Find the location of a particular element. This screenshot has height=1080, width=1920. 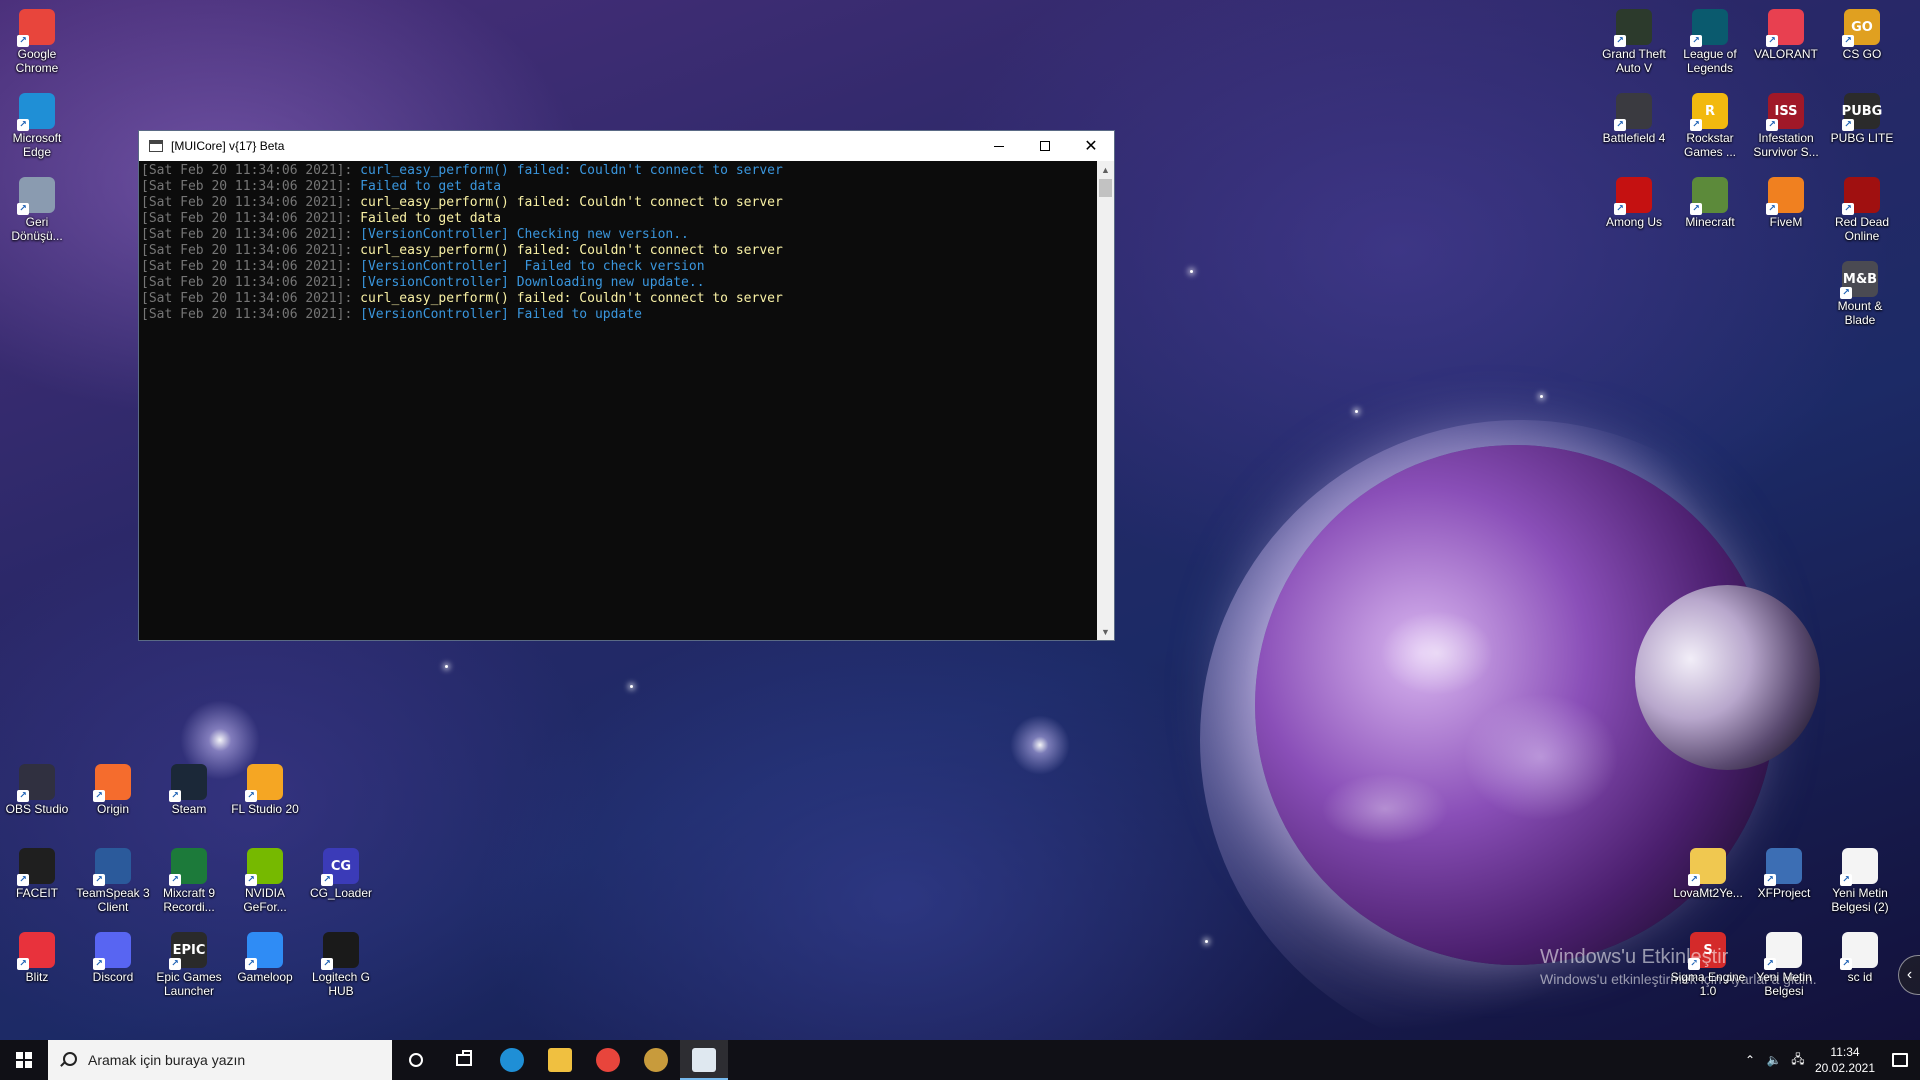

desktop-icon-label: Red Dead Online is located at coordinates (1862, 229).